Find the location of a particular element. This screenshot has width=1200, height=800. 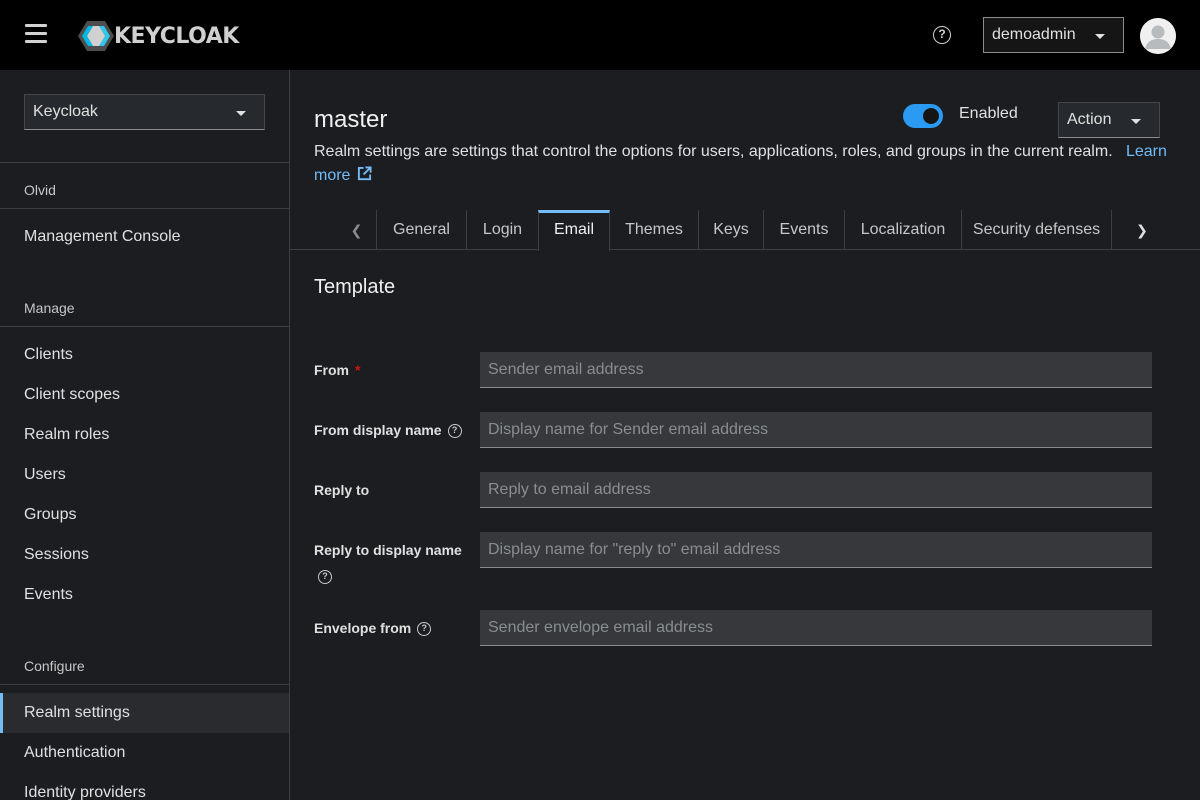

tab-keys: Keys is located at coordinates (731, 230).